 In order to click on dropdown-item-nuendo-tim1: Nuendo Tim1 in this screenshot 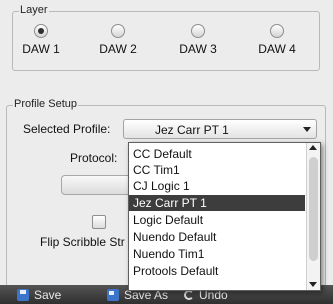, I will do `click(217, 254)`.